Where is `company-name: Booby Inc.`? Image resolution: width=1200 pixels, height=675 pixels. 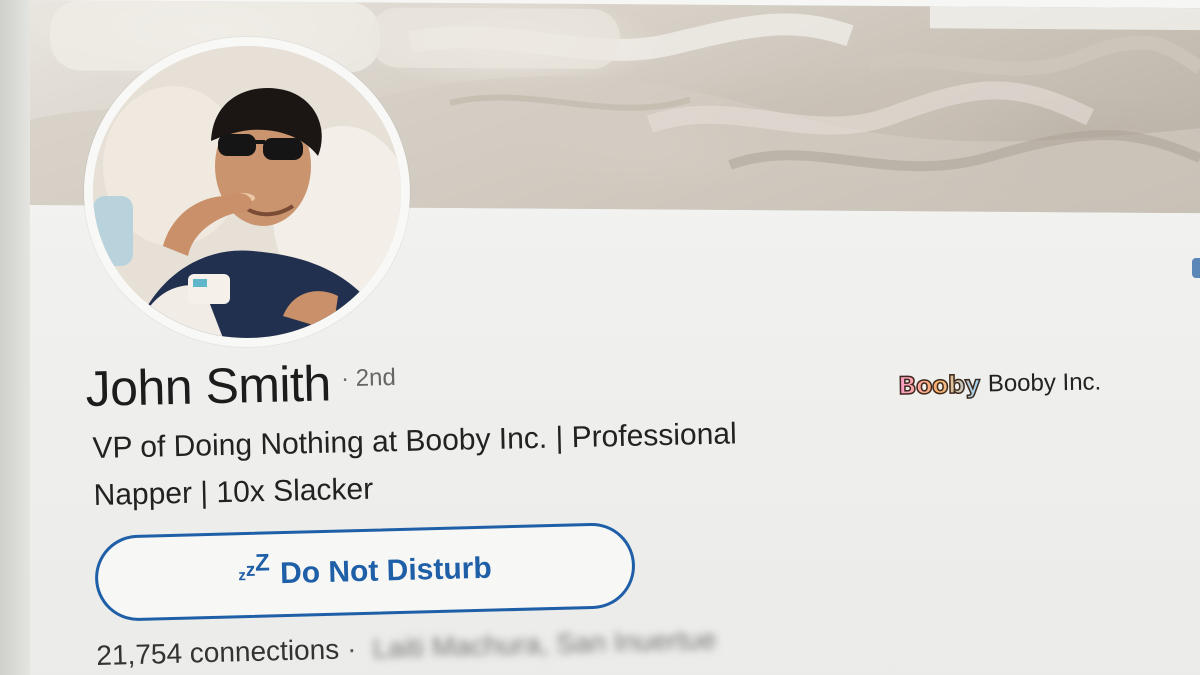 company-name: Booby Inc. is located at coordinates (1044, 383).